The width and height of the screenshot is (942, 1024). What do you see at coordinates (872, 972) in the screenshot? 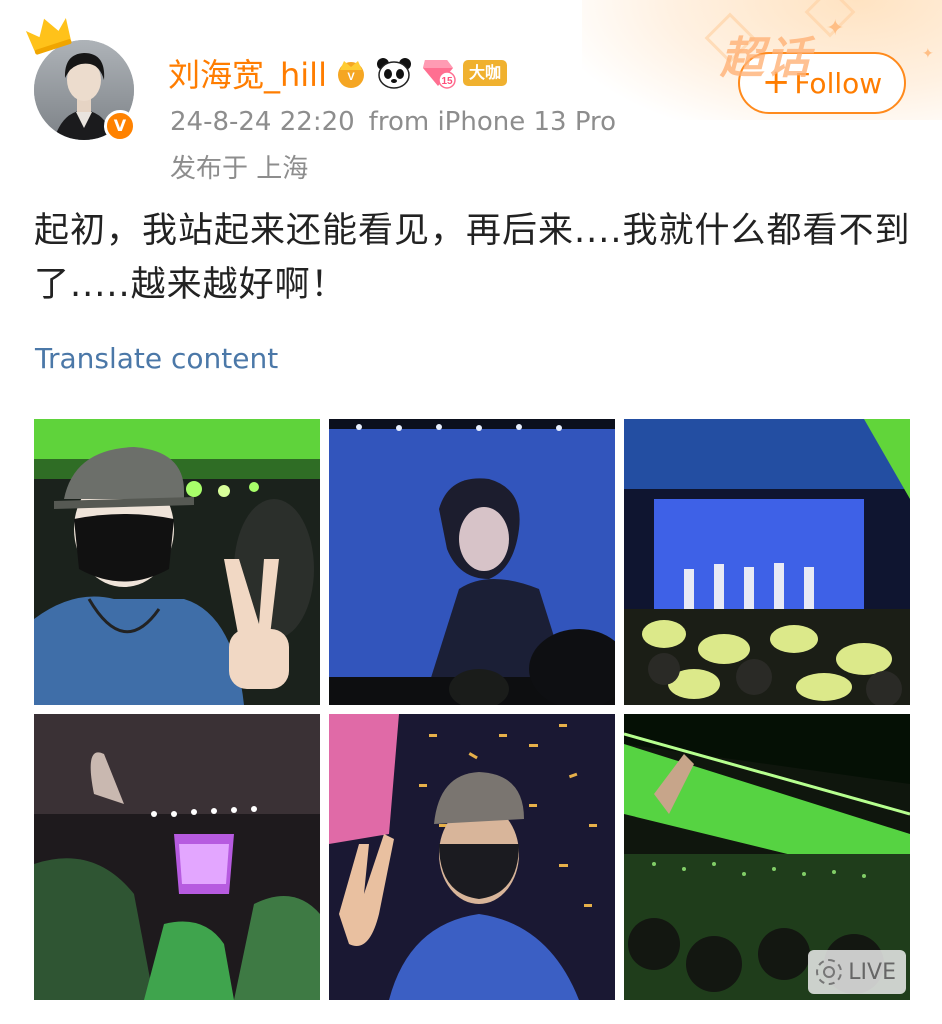
I see `live-label: LIVE` at bounding box center [872, 972].